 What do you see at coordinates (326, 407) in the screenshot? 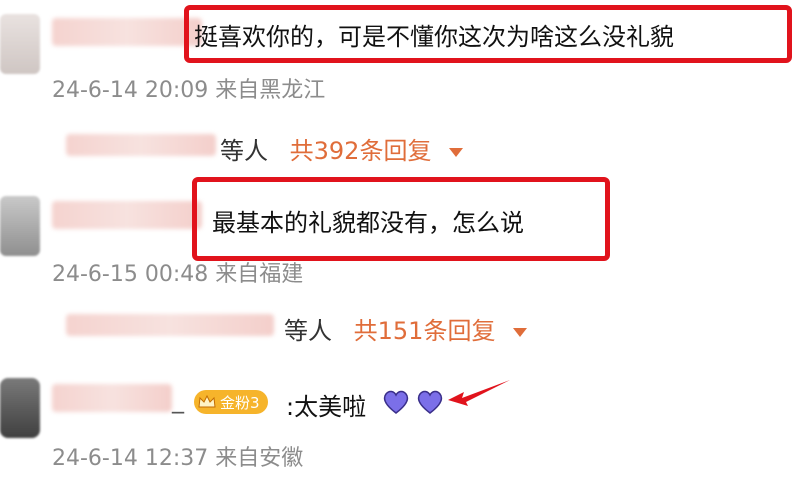
I see `comment-text: :太美啦` at bounding box center [326, 407].